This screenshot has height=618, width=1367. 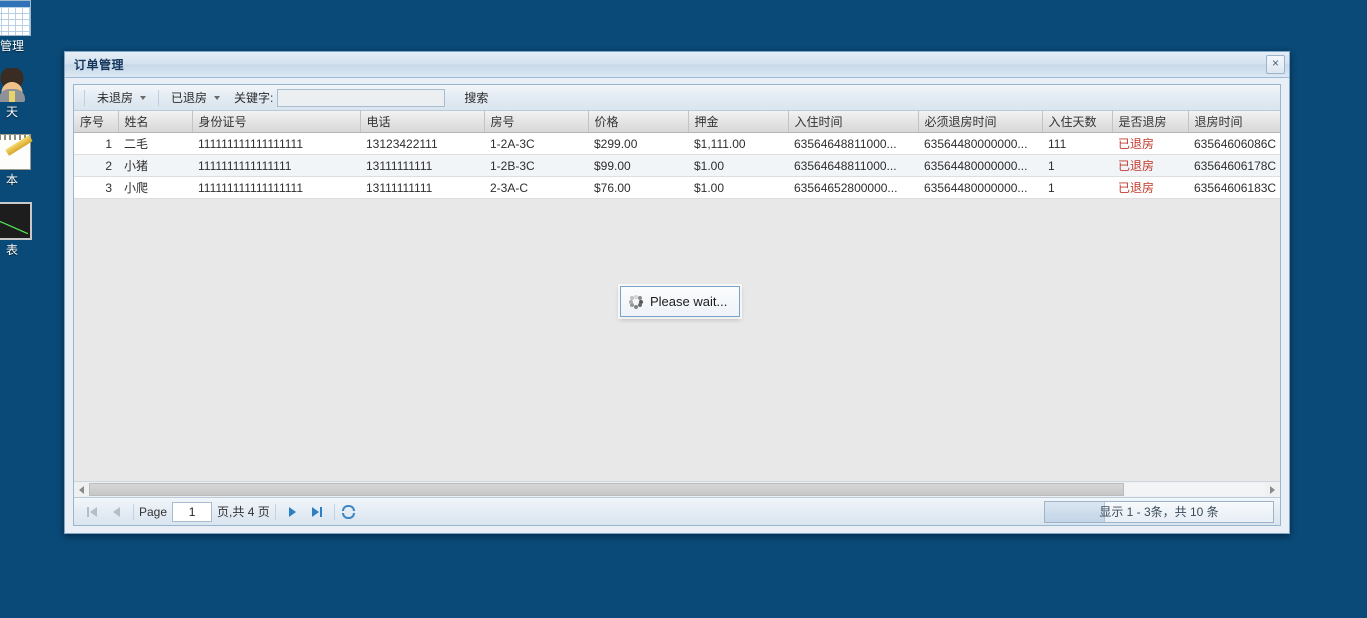 What do you see at coordinates (11, 112) in the screenshot?
I see `desktop-icon-label: 天` at bounding box center [11, 112].